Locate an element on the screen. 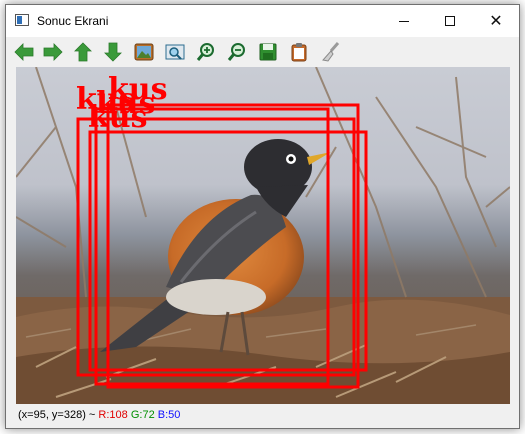 This screenshot has width=525, height=434. pan-down-button is located at coordinates (113, 52).